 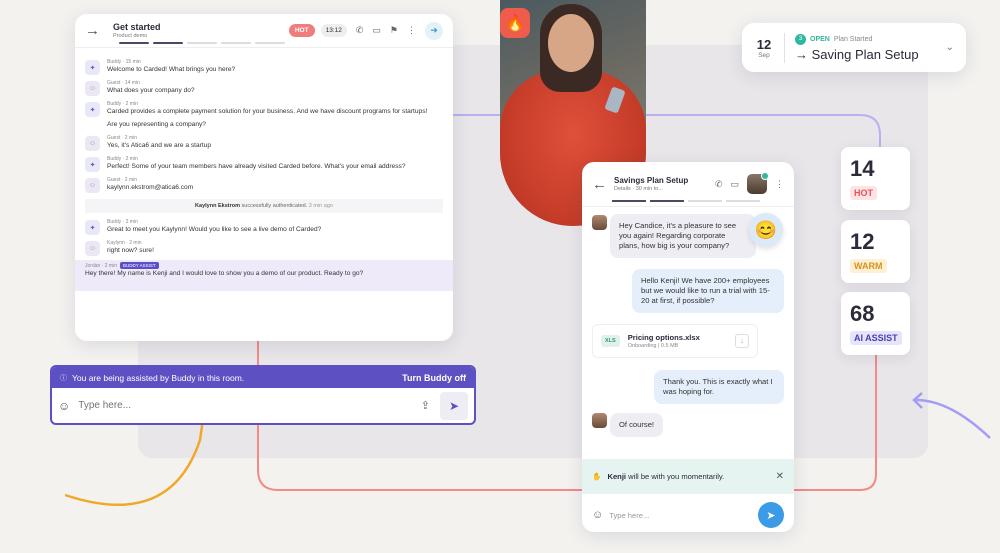 What do you see at coordinates (137, 27) in the screenshot?
I see `chat-title: Get started` at bounding box center [137, 27].